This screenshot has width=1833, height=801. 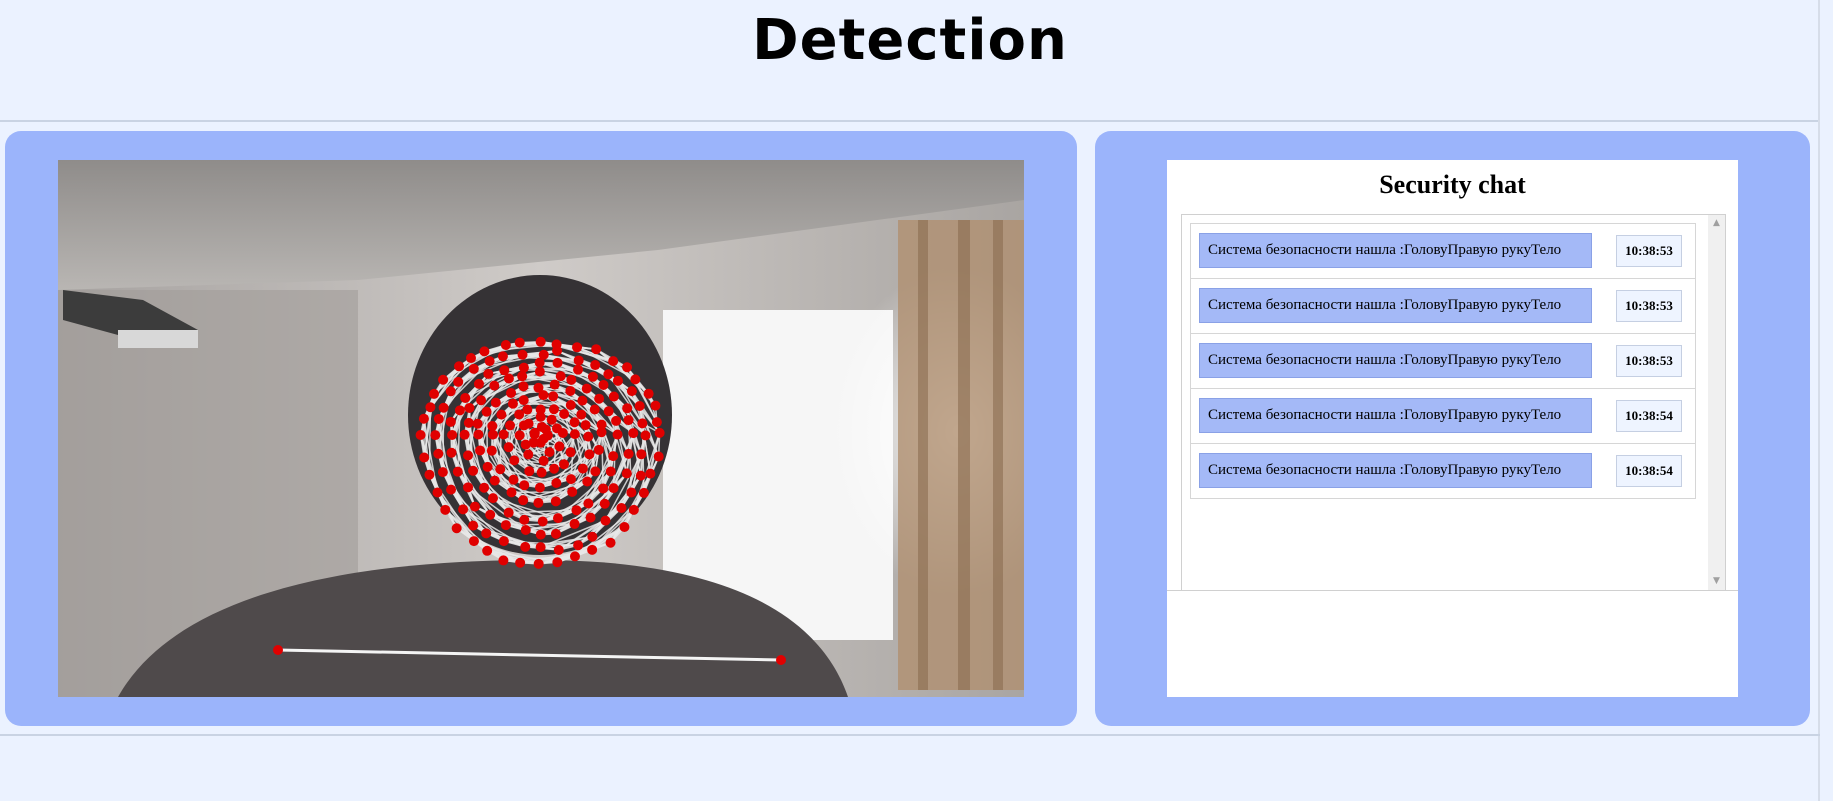 What do you see at coordinates (1452, 590) in the screenshot?
I see `chat-divider` at bounding box center [1452, 590].